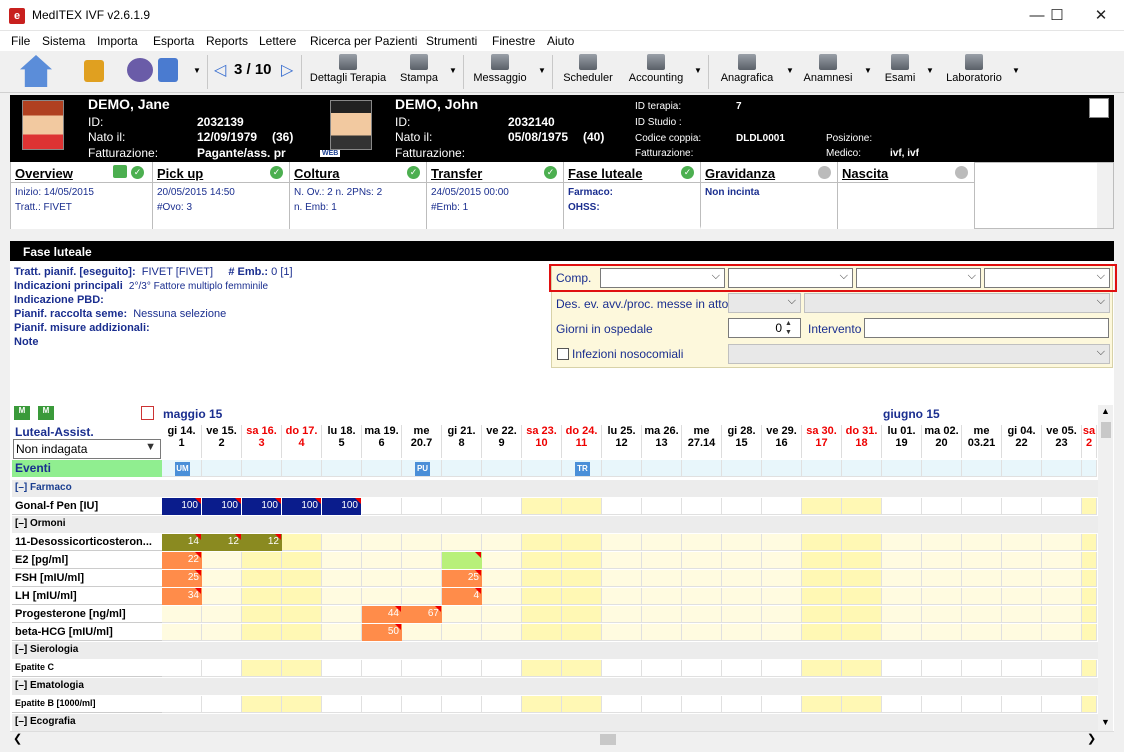  I want to click on day-header: gi 04. 22, so click(1022, 441).